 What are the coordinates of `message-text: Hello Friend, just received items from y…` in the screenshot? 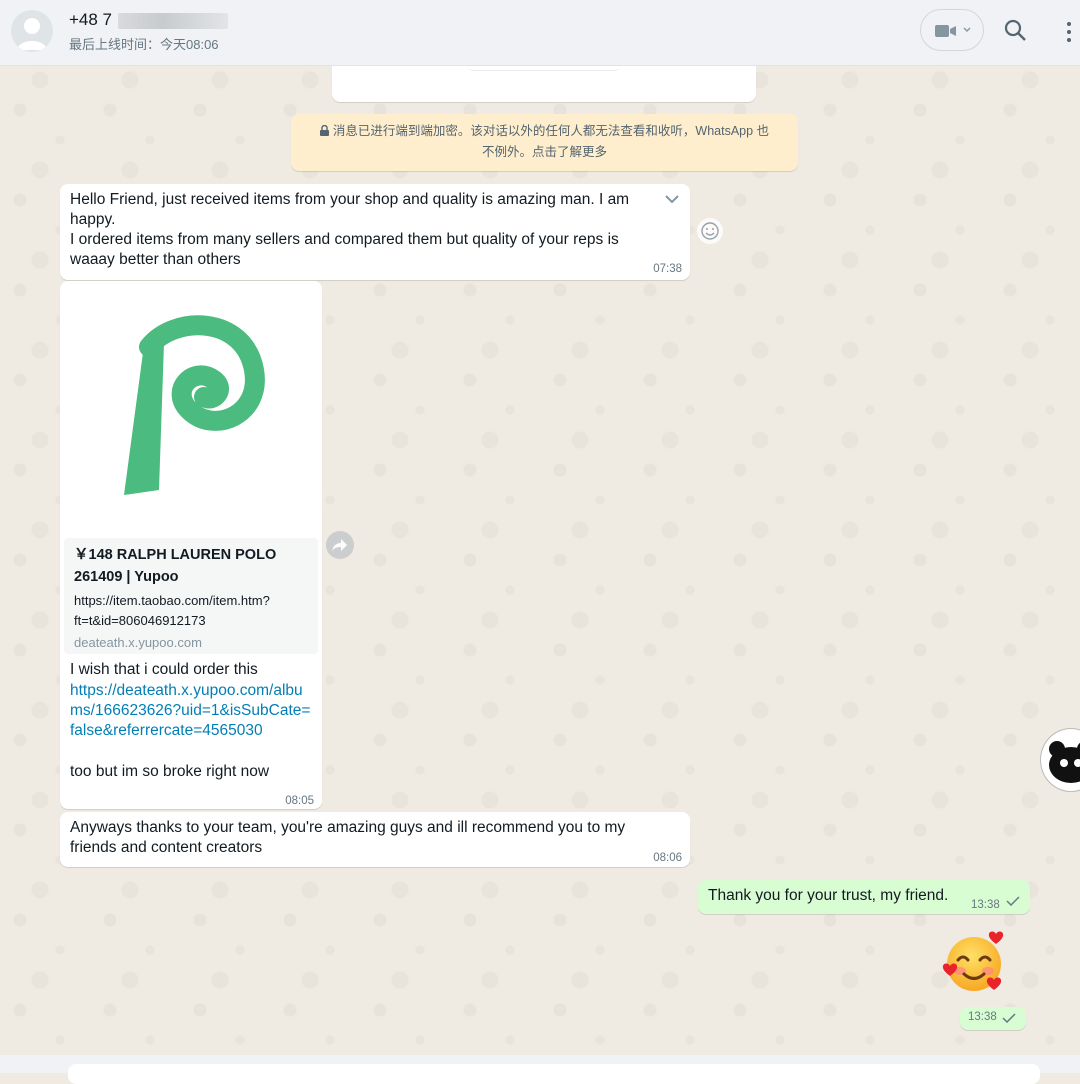 It's located at (350, 229).